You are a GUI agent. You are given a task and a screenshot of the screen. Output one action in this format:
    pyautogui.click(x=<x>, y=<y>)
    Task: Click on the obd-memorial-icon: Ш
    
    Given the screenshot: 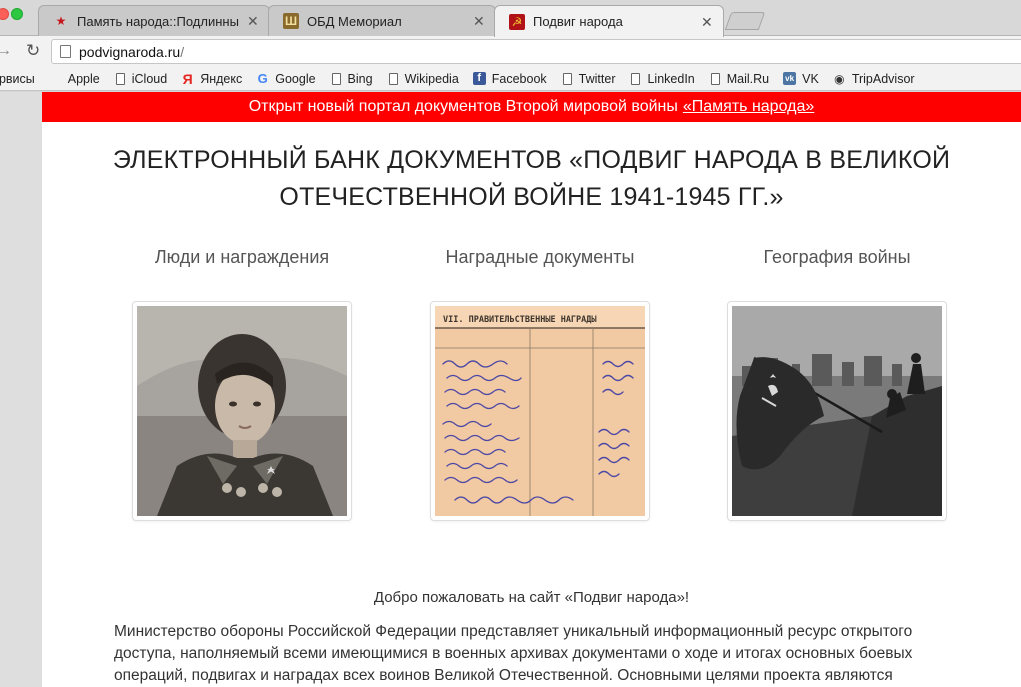 What is the action you would take?
    pyautogui.click(x=291, y=21)
    